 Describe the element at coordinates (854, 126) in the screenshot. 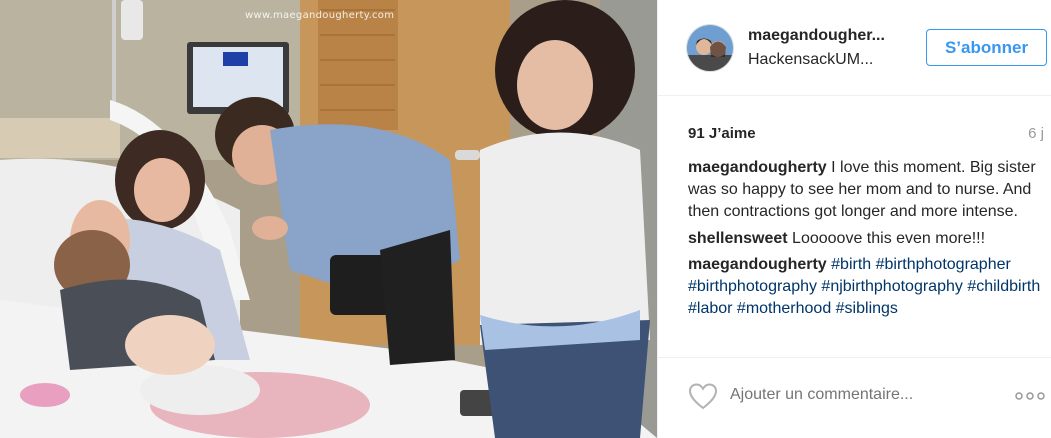

I see `post-stats: 91 J’aime 6 j` at that location.